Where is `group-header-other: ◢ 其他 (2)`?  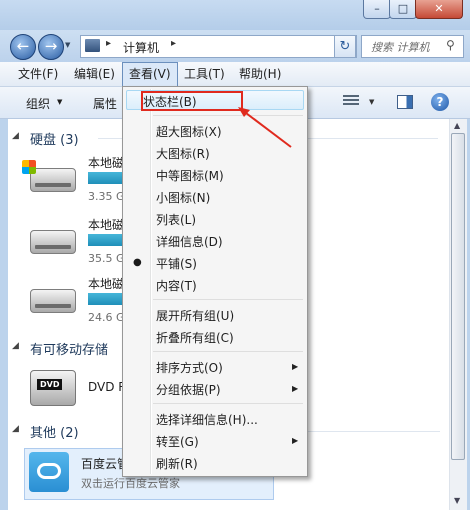
group-header-other: ◢ 其他 (2) is located at coordinates (45, 431).